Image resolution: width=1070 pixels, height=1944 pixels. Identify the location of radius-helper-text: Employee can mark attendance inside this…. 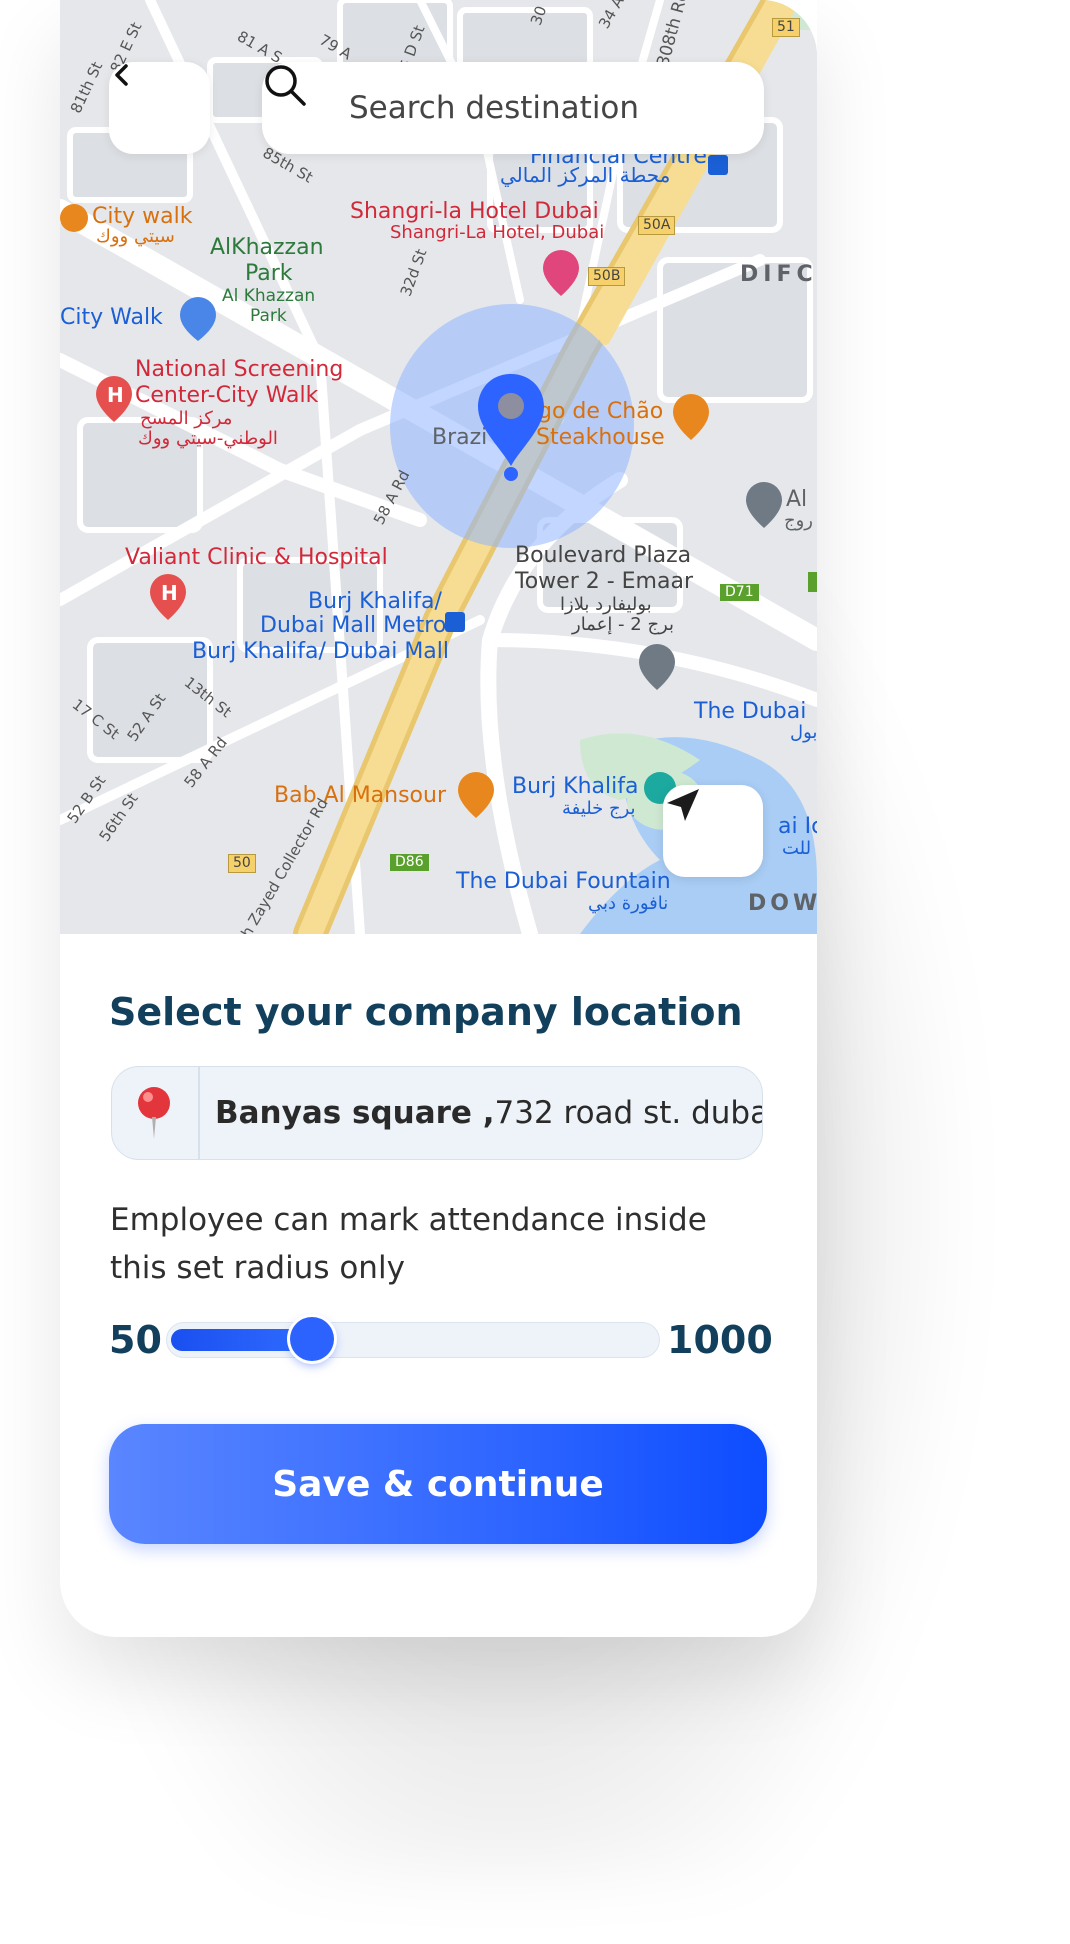
(408, 1244).